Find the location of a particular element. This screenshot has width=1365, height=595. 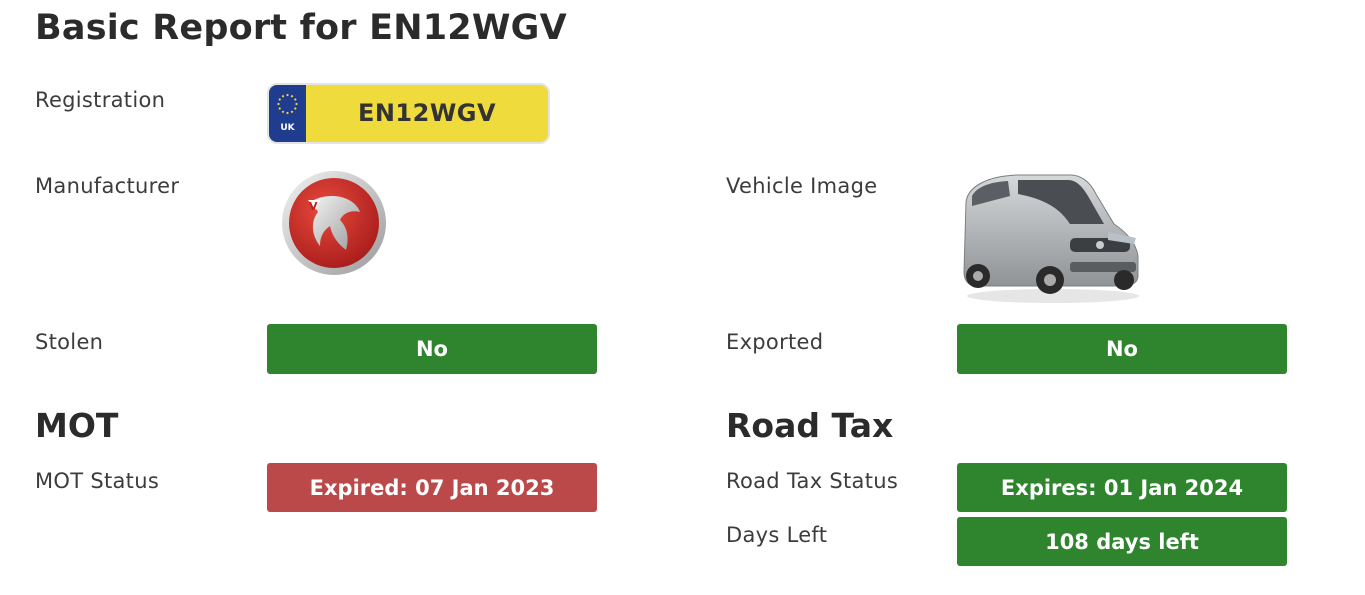

road-tax-section-heading: Road Tax is located at coordinates (810, 425).